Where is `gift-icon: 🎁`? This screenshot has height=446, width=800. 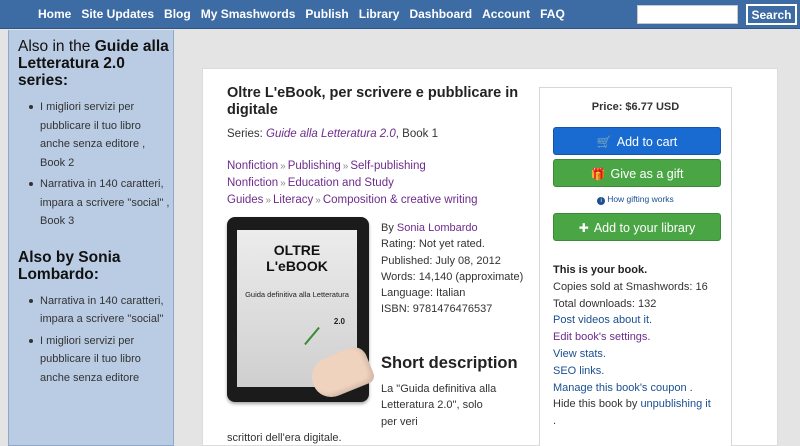
gift-icon: 🎁 is located at coordinates (598, 174).